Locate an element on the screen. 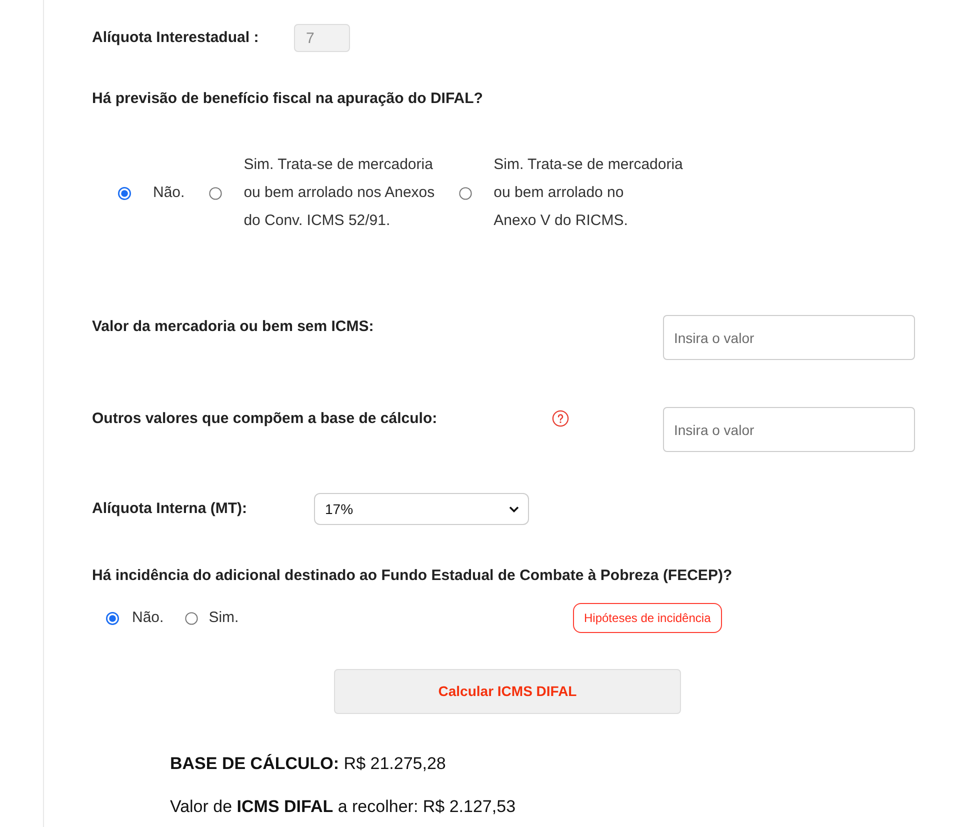  info-button: Hipóteses de incidência is located at coordinates (647, 618).